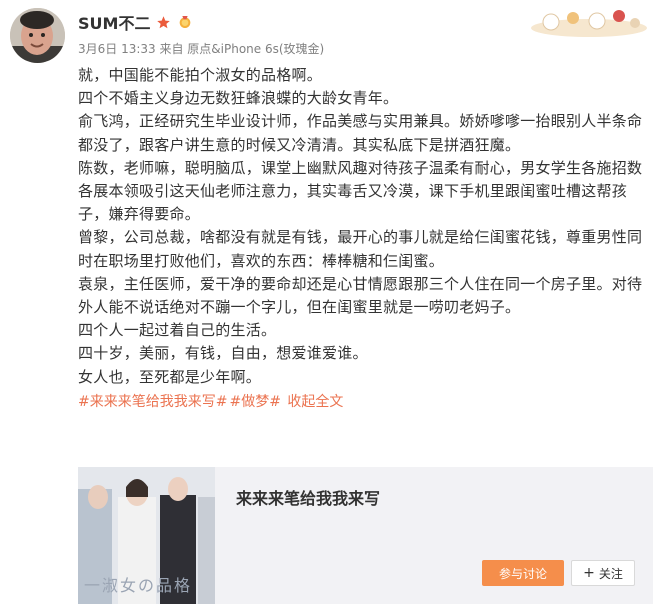 This screenshot has height=608, width=663. What do you see at coordinates (589, 22) in the screenshot?
I see `decoration-icon` at bounding box center [589, 22].